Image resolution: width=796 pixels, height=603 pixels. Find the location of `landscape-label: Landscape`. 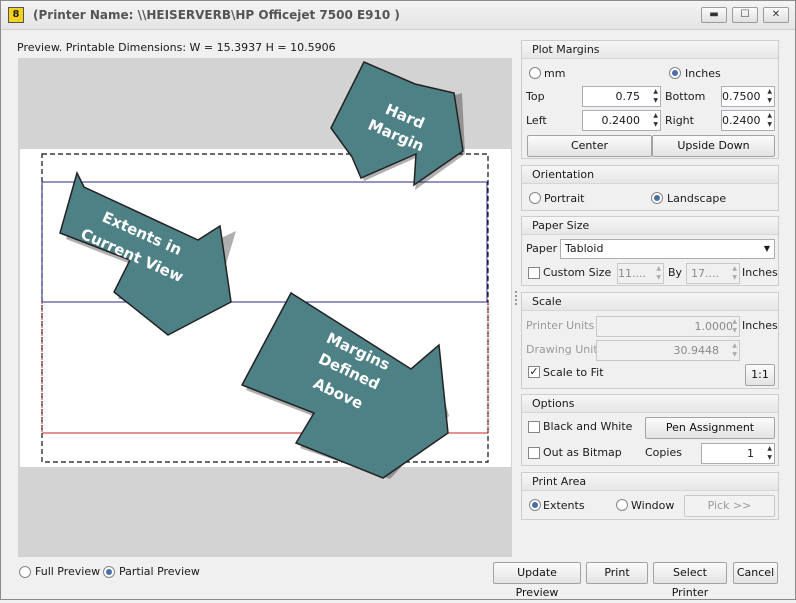

landscape-label: Landscape is located at coordinates (697, 198).